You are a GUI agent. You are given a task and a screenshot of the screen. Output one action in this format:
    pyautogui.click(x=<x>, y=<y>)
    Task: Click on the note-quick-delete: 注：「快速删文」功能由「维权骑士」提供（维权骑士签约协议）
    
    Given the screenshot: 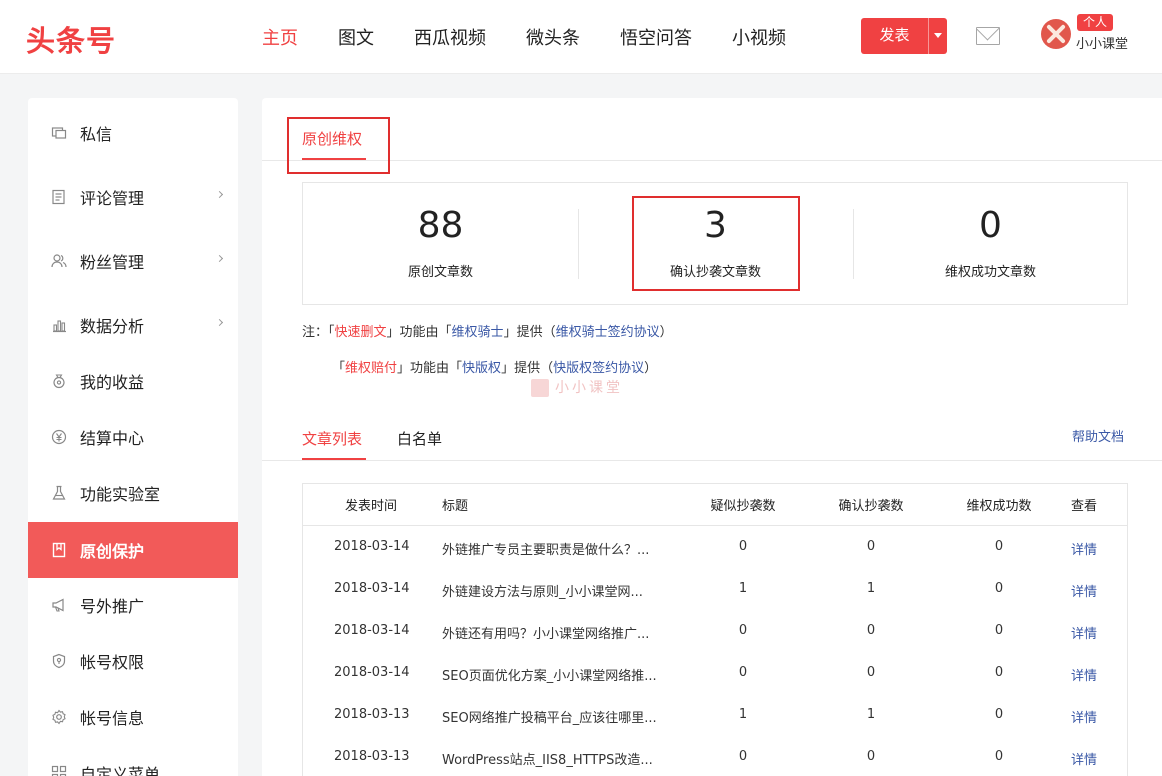 What is the action you would take?
    pyautogui.click(x=487, y=330)
    